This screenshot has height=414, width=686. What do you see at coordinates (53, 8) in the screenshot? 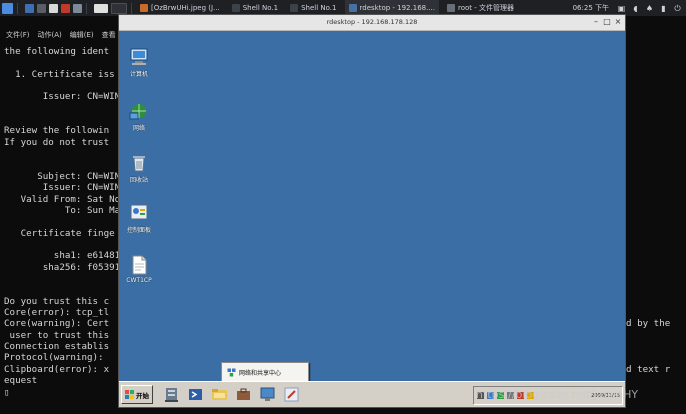
I see `folder-launcher-icon` at bounding box center [53, 8].